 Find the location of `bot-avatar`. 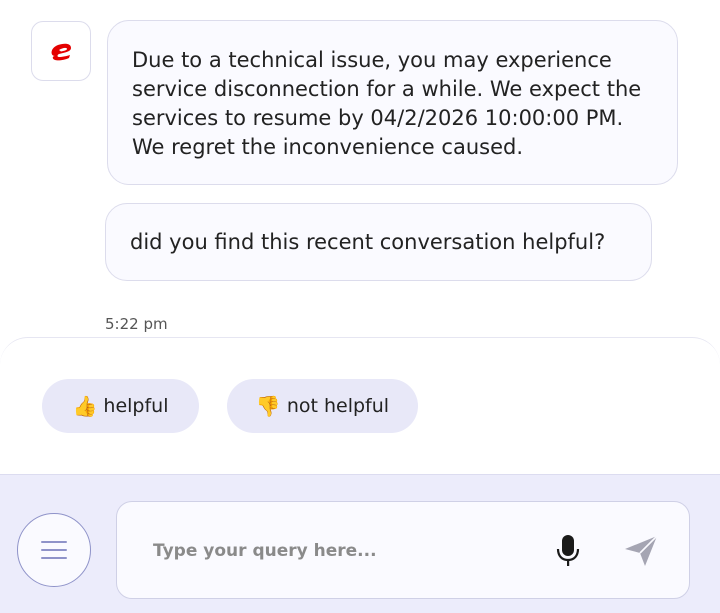

bot-avatar is located at coordinates (61, 51).